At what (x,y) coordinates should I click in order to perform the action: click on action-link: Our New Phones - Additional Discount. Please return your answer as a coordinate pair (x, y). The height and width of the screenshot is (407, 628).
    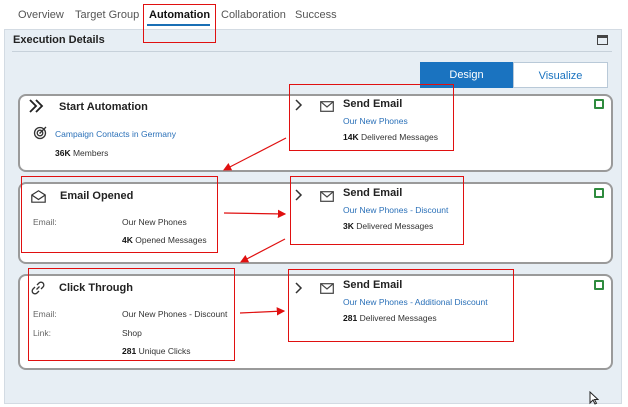
    Looking at the image, I should click on (415, 302).